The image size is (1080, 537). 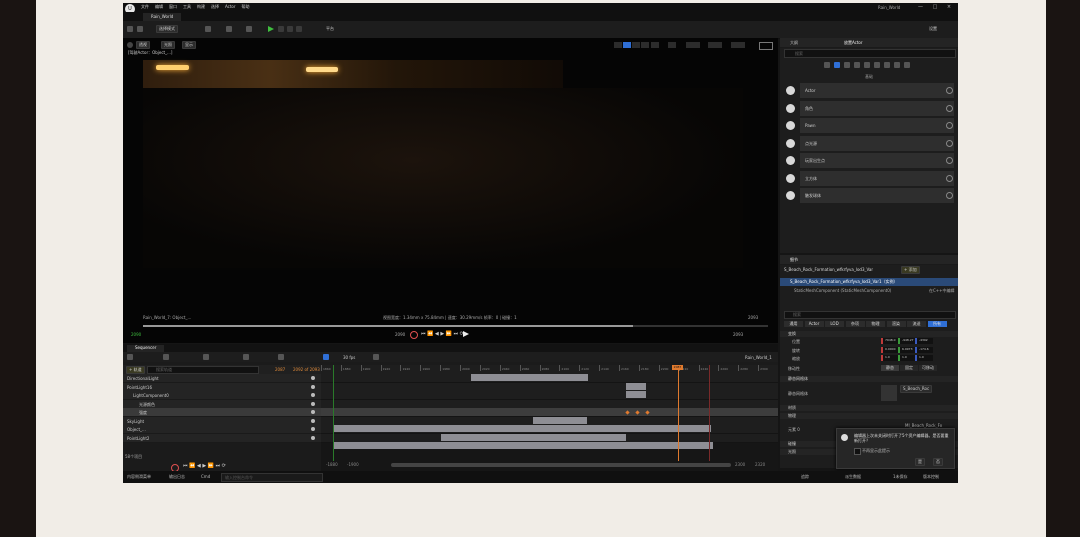 What do you see at coordinates (938, 462) in the screenshot?
I see `notification-no-button: 否` at bounding box center [938, 462].